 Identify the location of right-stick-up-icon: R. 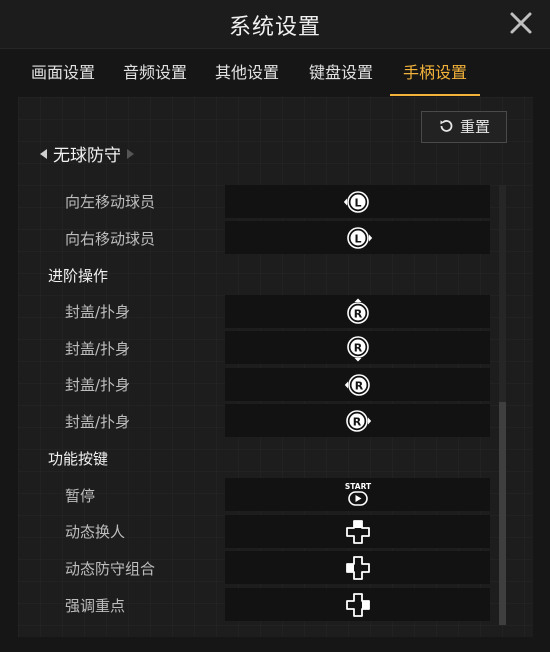
(357, 311).